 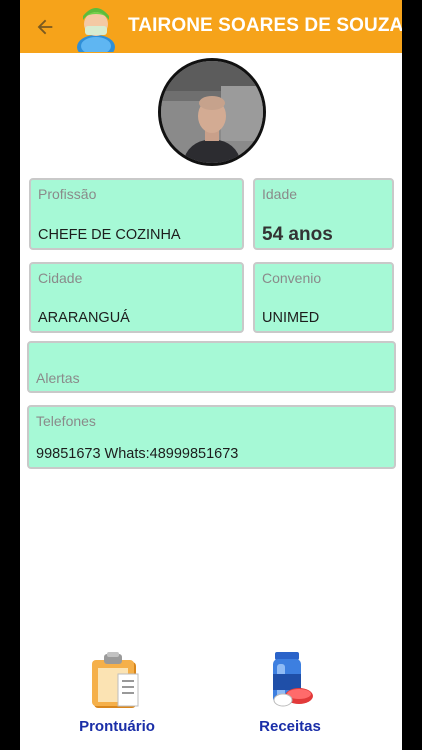 What do you see at coordinates (115, 680) in the screenshot?
I see `clipboard-icon` at bounding box center [115, 680].